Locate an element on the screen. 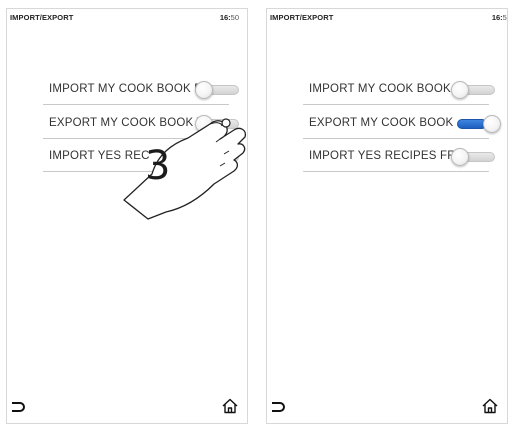  row-import-cook-book: IMPORT MY COOK BOOK F is located at coordinates (399, 92).